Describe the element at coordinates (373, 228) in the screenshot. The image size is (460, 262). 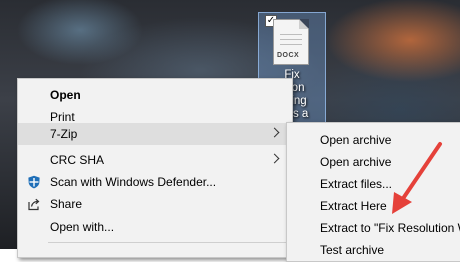
I see `submenu-item-extract-to: Extract to "Fix Resolution W` at that location.